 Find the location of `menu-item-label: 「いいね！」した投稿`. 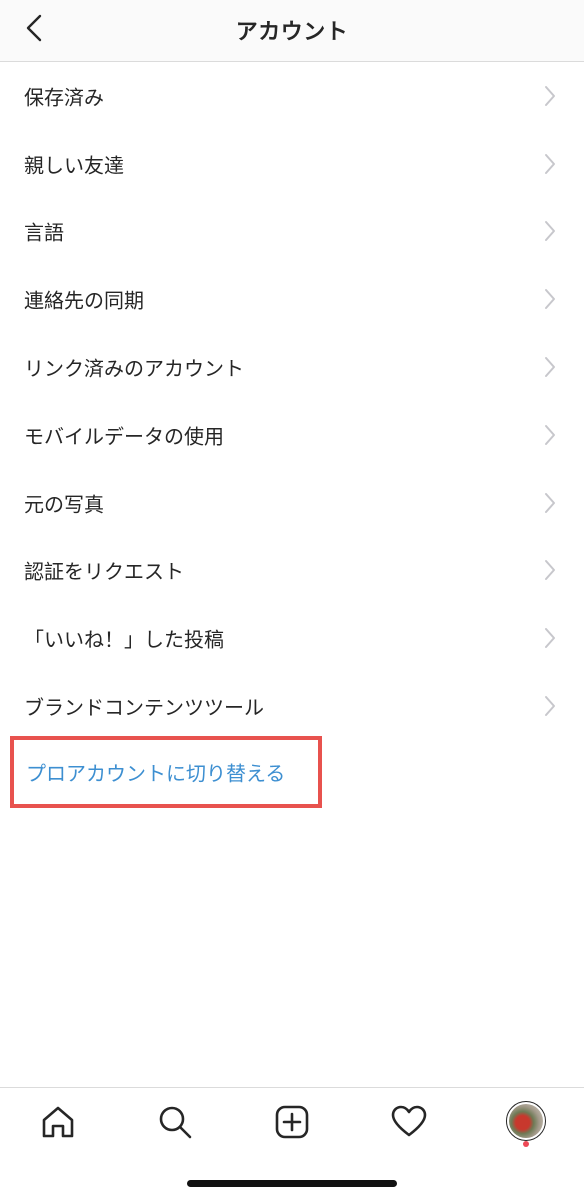

menu-item-label: 「いいね！」した投稿 is located at coordinates (124, 639).